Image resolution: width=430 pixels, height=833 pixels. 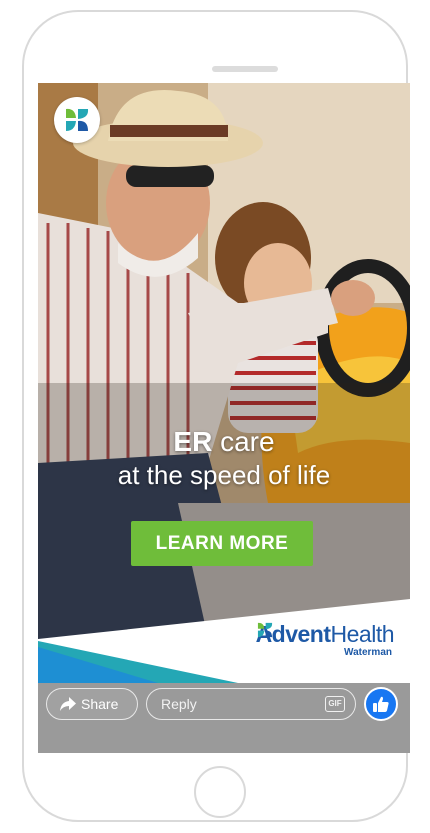 I want to click on adventhealth-brand: AdventHealth Waterman, so click(x=325, y=640).